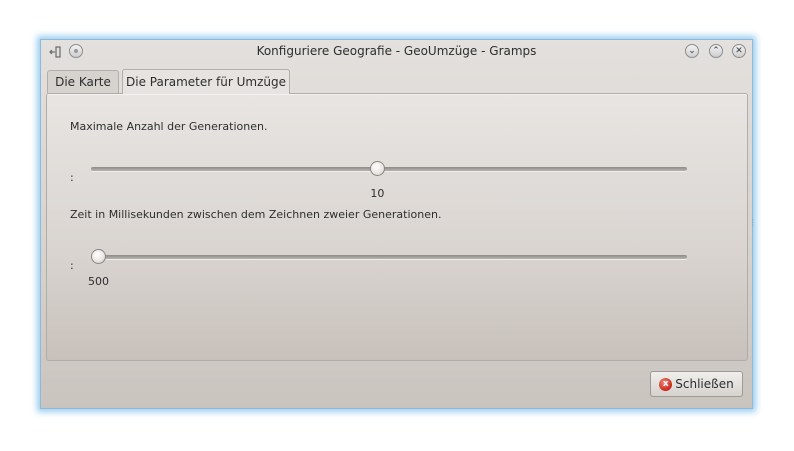 The image size is (794, 451). Describe the element at coordinates (716, 51) in the screenshot. I see `maximize-button: ⌃` at that location.